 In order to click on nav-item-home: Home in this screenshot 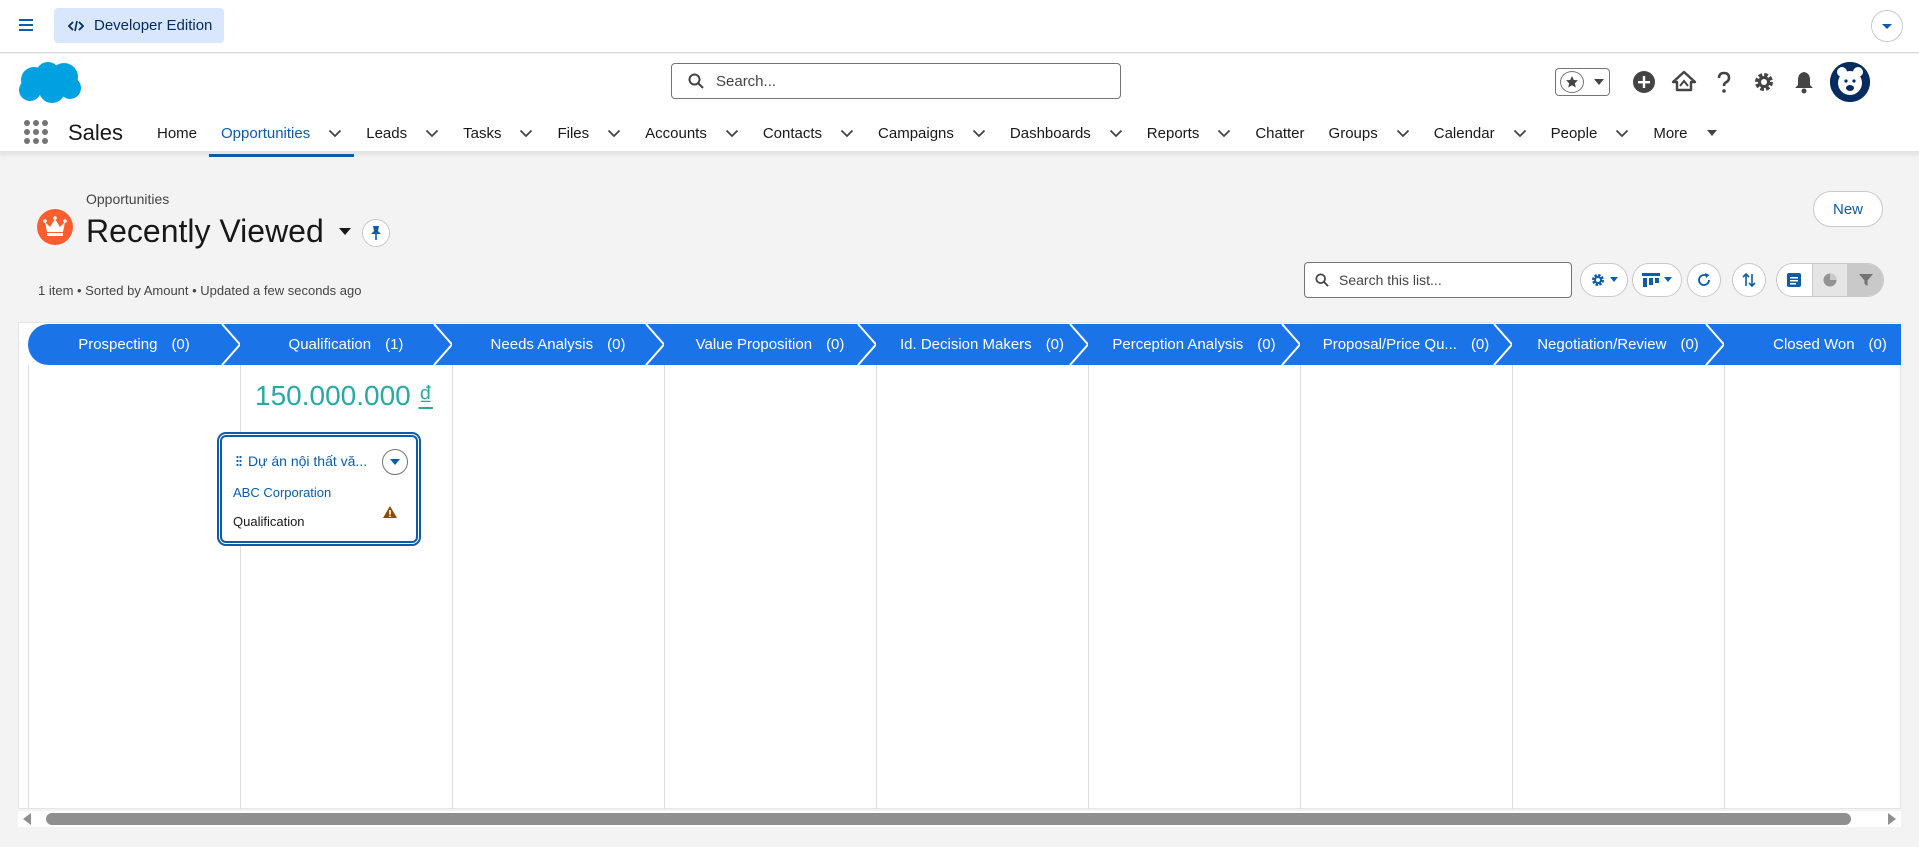, I will do `click(177, 133)`.